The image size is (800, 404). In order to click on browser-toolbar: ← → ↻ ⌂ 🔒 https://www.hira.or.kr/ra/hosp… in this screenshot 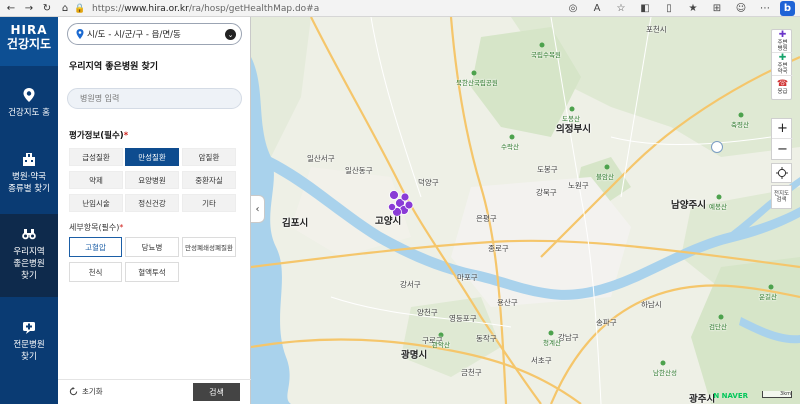, I will do `click(400, 8)`.